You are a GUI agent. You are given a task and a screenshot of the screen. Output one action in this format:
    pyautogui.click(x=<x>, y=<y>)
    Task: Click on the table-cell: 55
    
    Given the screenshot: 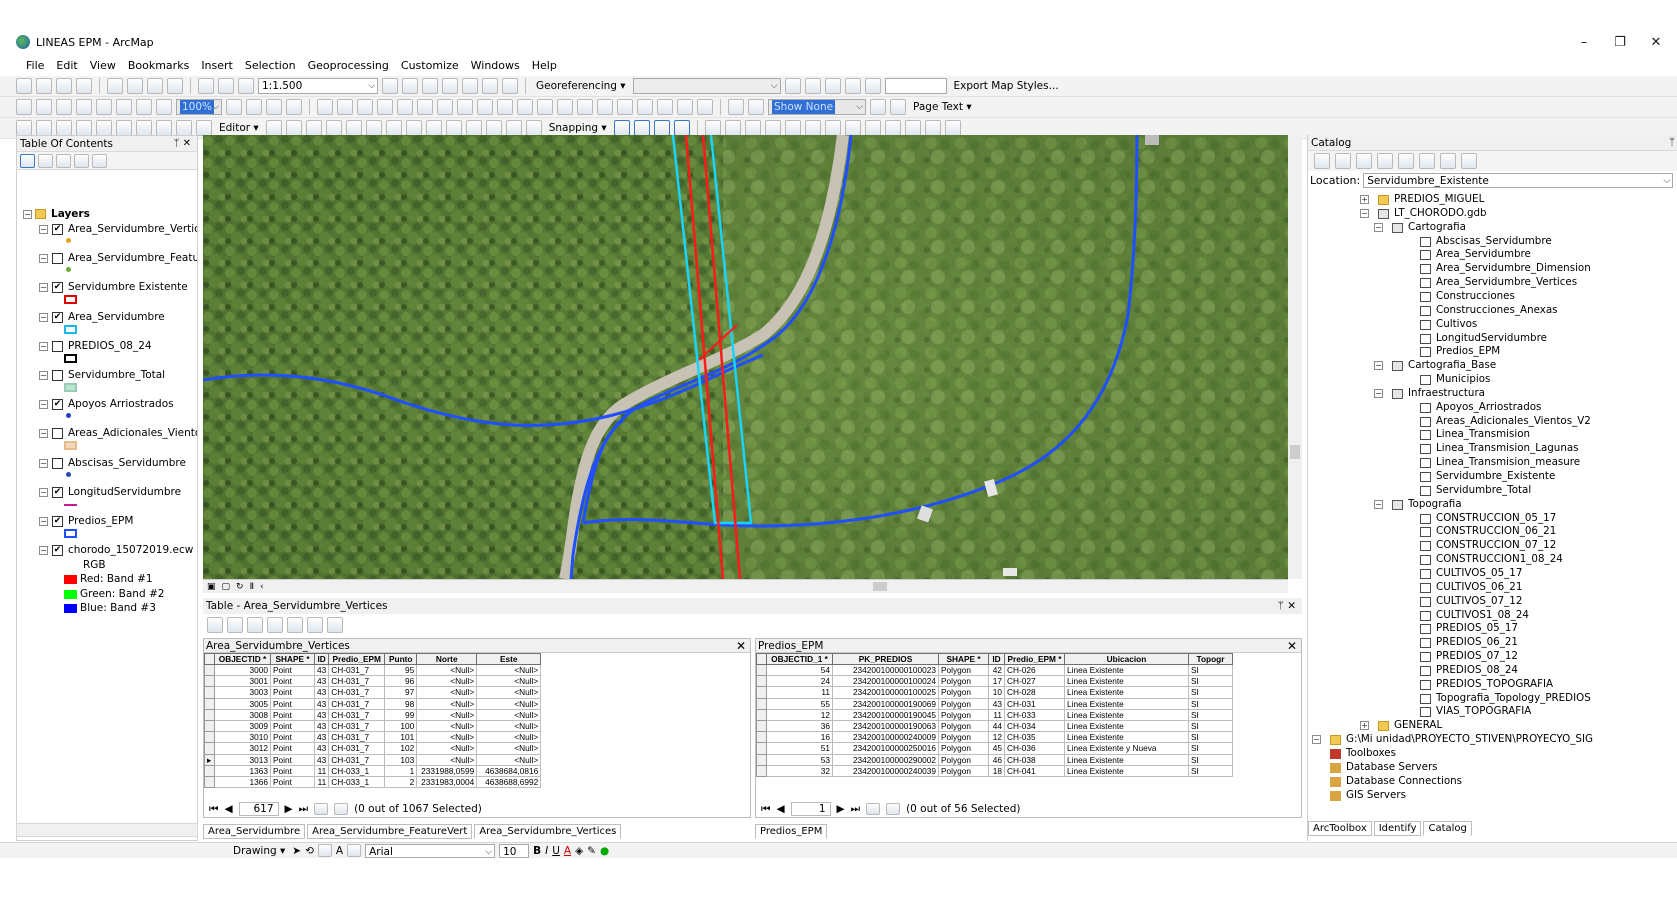 What is the action you would take?
    pyautogui.click(x=799, y=703)
    